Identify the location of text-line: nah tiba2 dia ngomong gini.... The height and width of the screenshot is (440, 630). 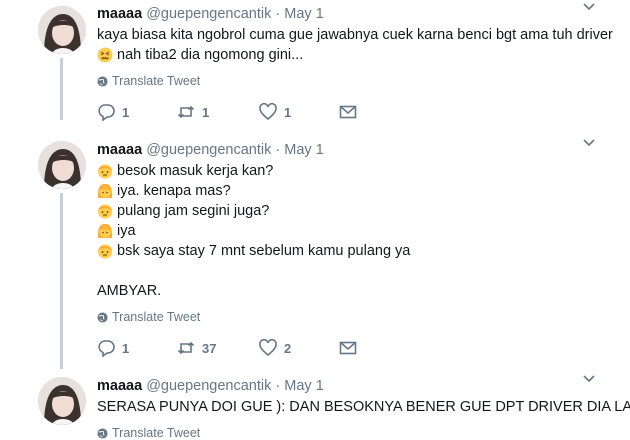
(355, 55).